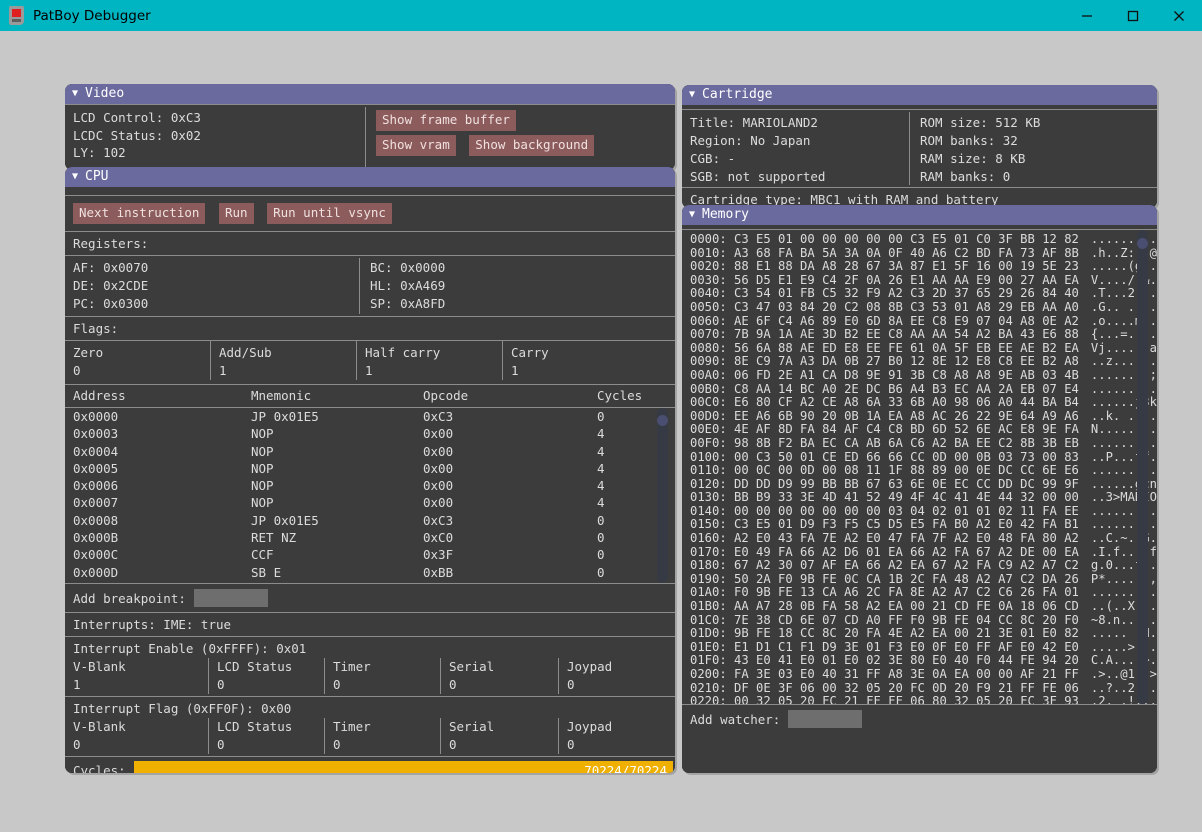 This screenshot has height=832, width=1202. Describe the element at coordinates (374, 537) in the screenshot. I see `table-row: 0x000B RET NZ 0xC0 0` at that location.